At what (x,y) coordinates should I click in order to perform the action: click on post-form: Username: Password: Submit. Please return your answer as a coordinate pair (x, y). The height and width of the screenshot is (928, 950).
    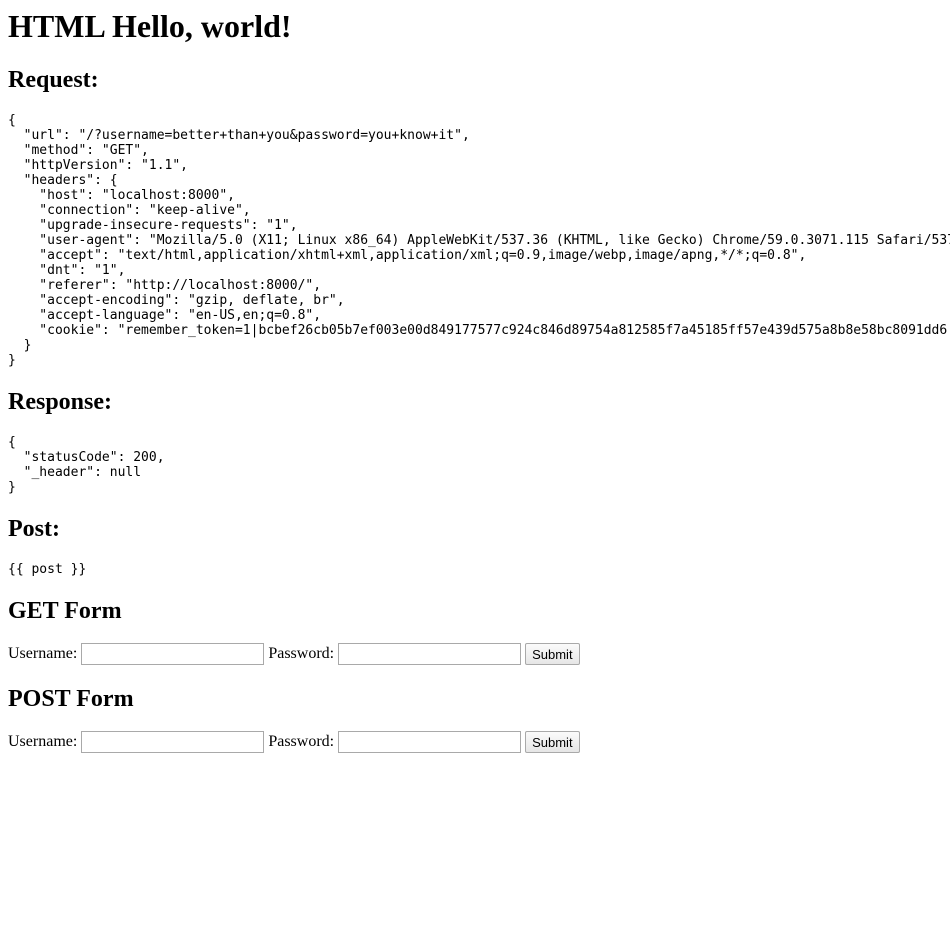
    Looking at the image, I should click on (294, 742).